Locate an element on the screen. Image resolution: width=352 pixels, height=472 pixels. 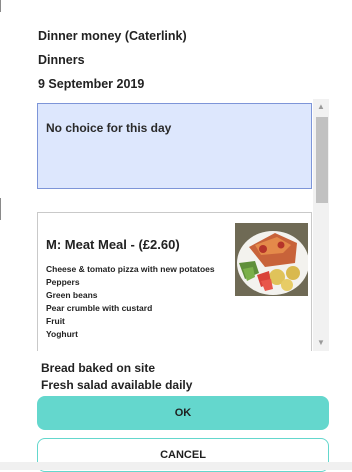
order-date: 9 September 2019 is located at coordinates (91, 84).